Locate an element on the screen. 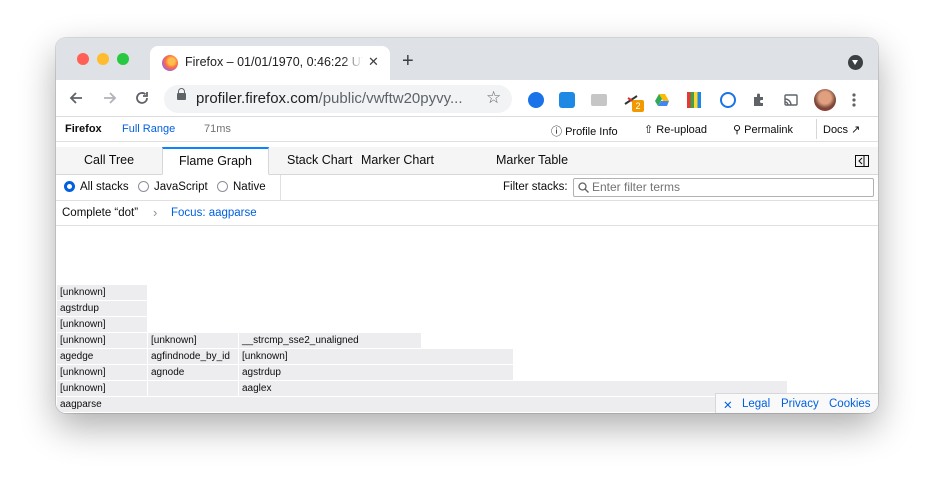 The height and width of the screenshot is (487, 934). firefox-favicon-icon is located at coordinates (170, 63).